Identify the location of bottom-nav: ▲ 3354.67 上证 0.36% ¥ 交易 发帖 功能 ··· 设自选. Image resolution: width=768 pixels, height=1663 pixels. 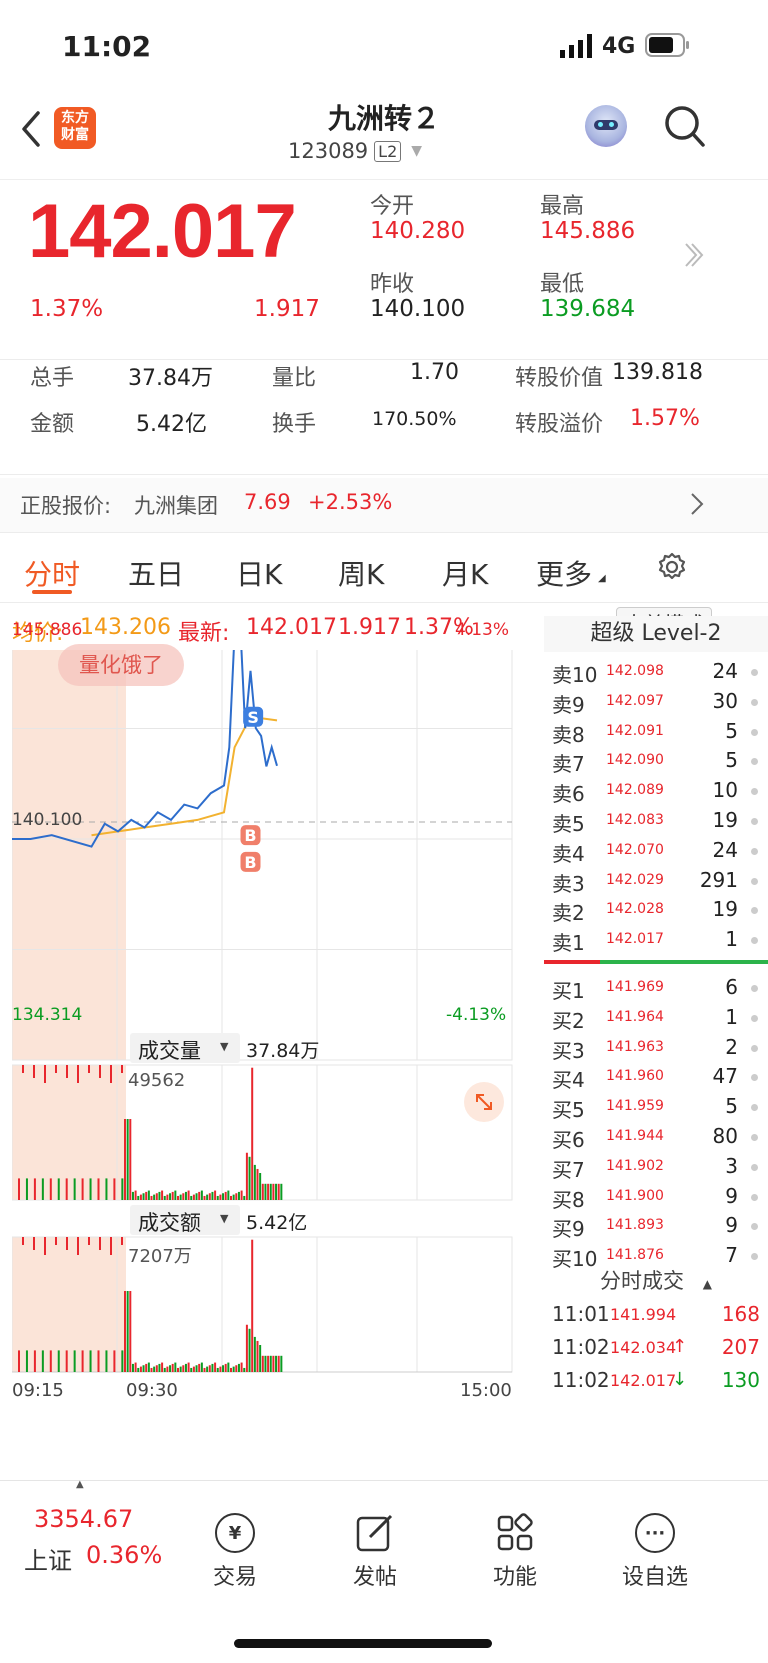
(384, 1571).